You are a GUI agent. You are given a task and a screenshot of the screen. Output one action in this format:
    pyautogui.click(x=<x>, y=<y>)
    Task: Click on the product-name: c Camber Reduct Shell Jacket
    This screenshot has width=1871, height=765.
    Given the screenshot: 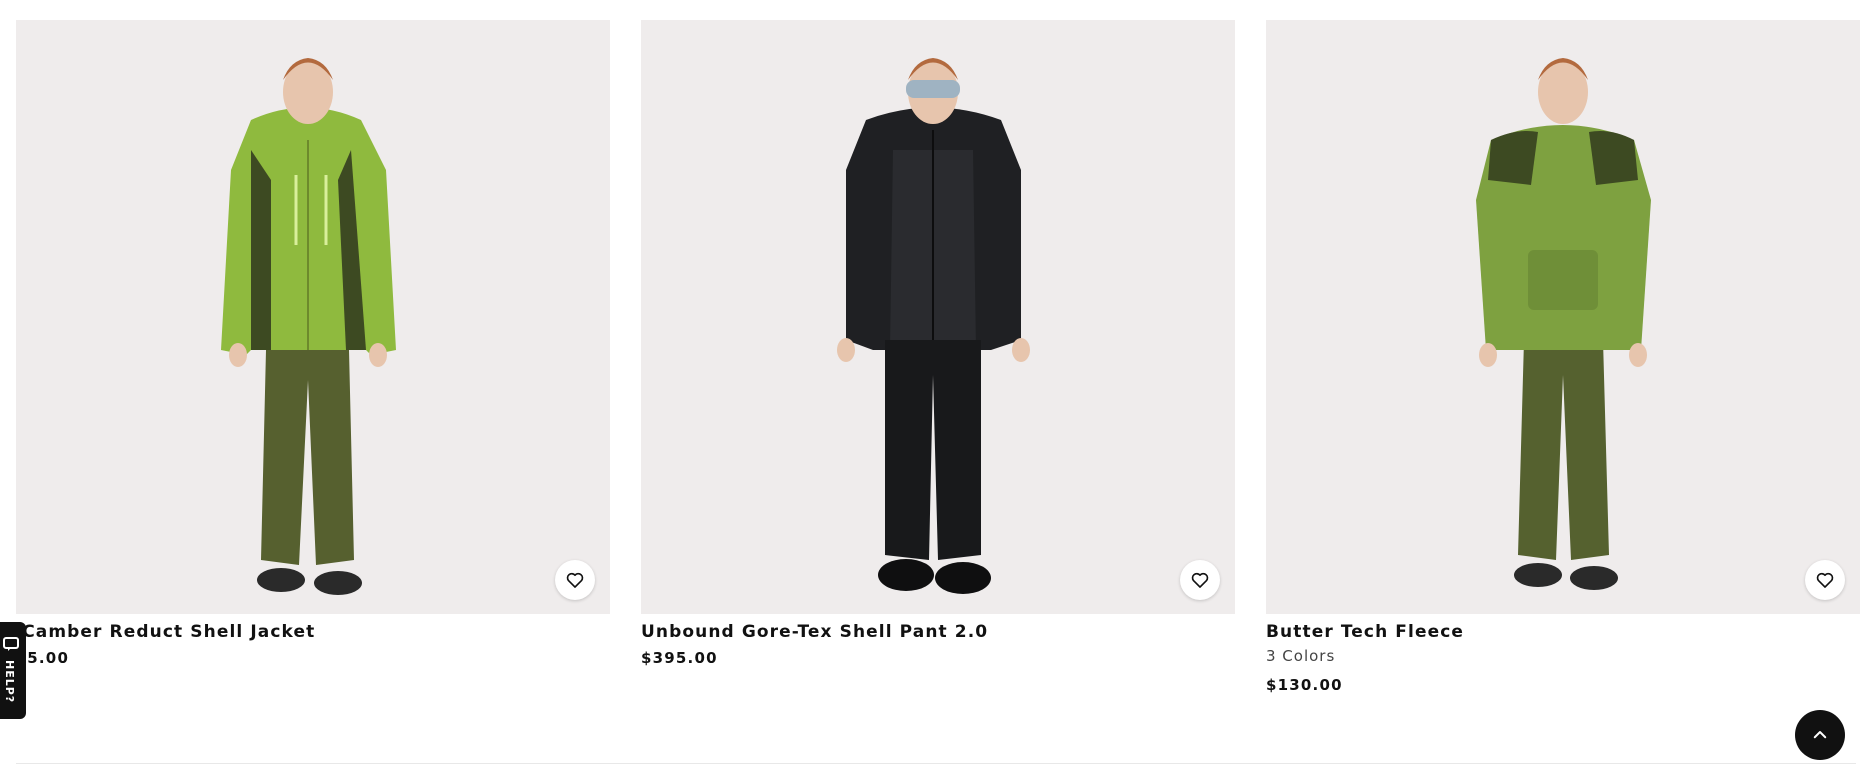 What is the action you would take?
    pyautogui.click(x=307, y=632)
    